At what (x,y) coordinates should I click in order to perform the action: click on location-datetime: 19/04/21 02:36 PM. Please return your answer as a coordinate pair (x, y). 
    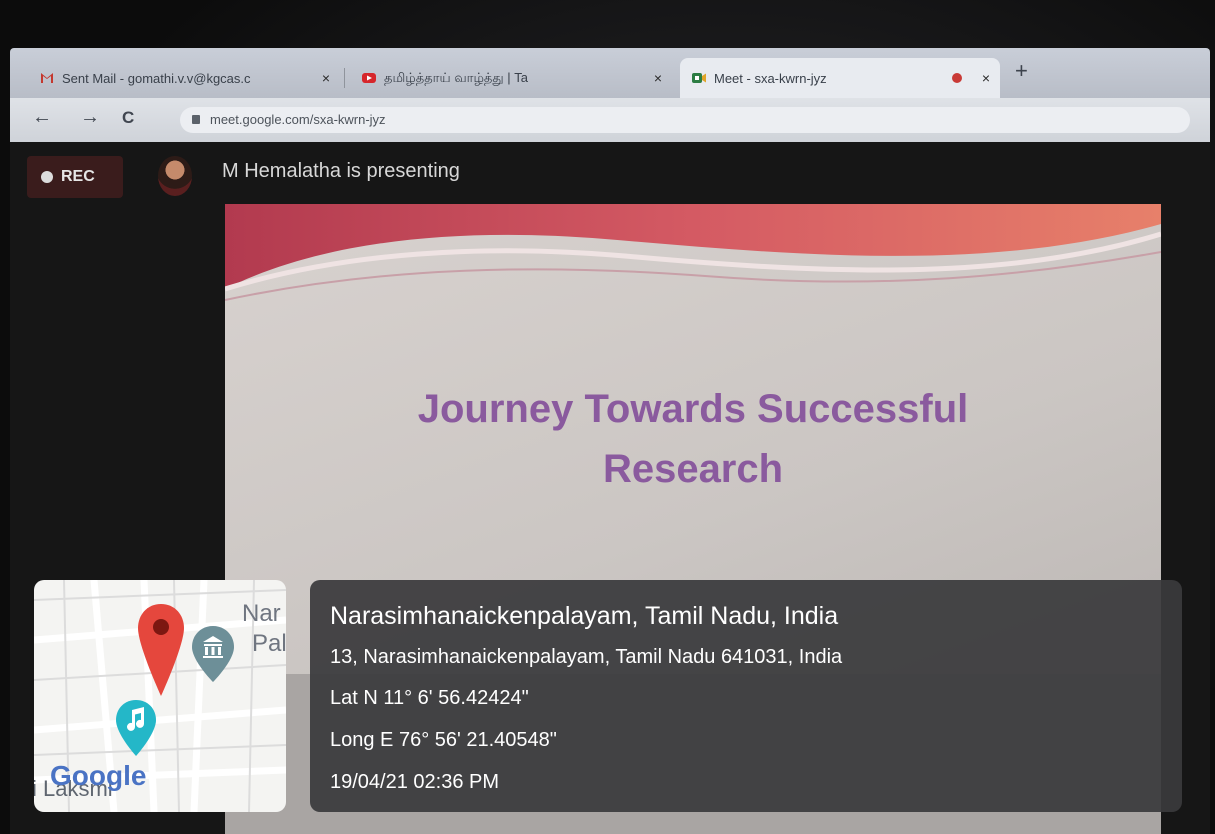
    Looking at the image, I should click on (415, 782).